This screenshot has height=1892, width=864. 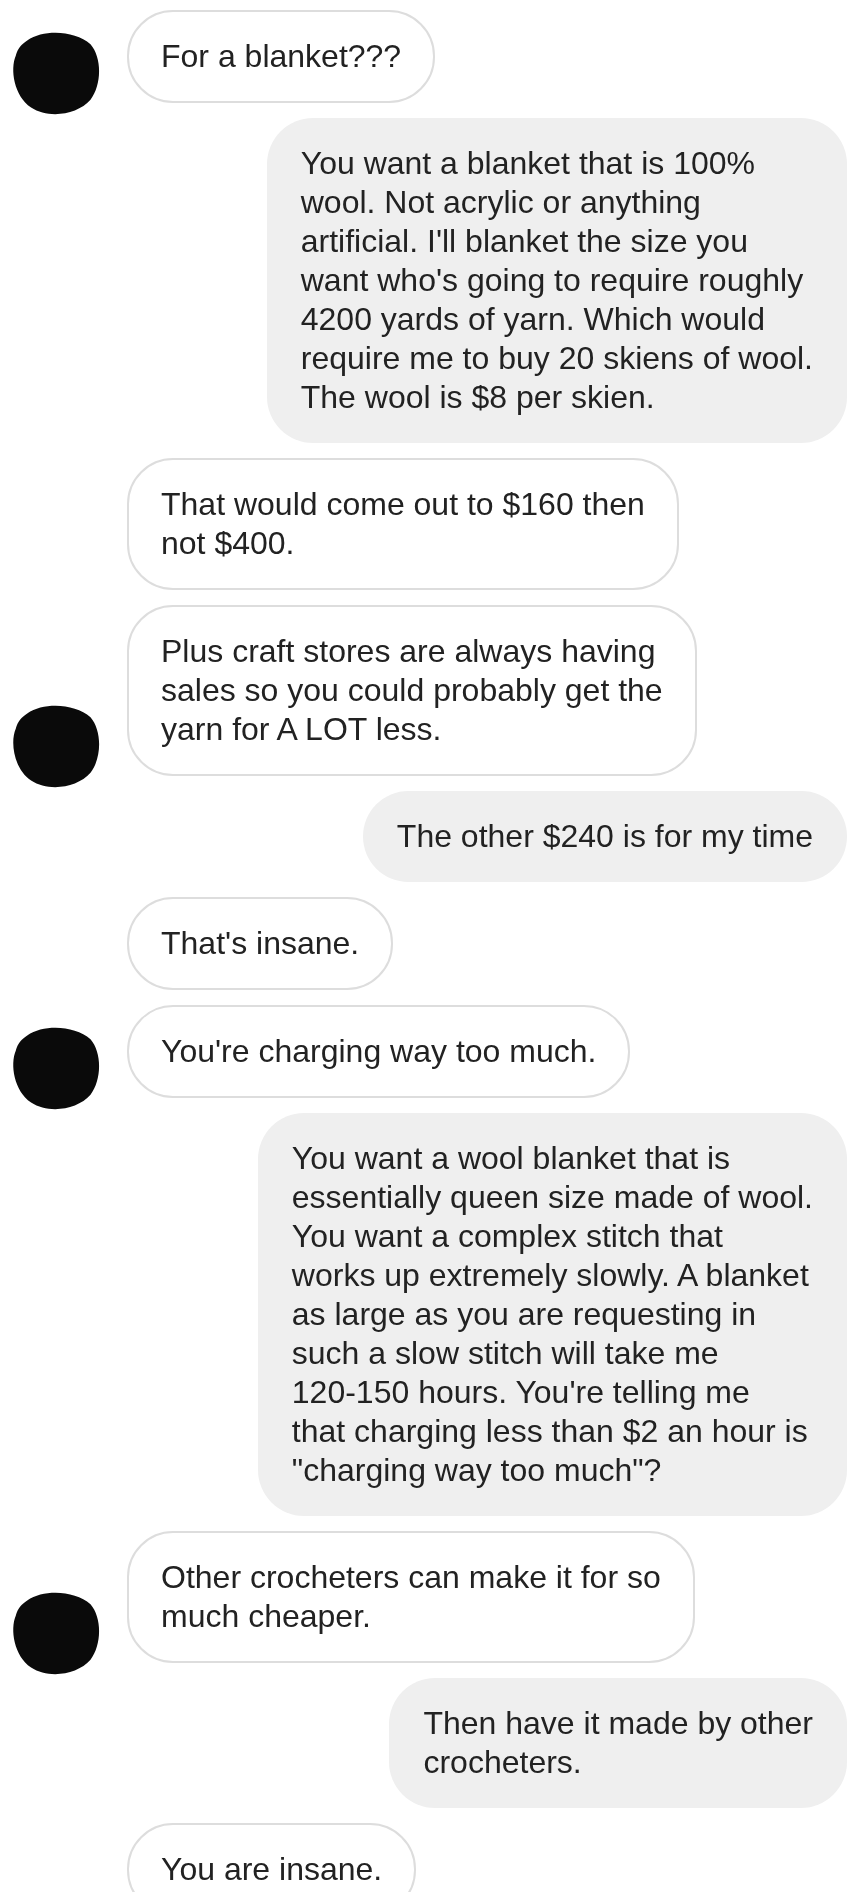 I want to click on message-bubble: The other $240 is for my time, so click(x=604, y=836).